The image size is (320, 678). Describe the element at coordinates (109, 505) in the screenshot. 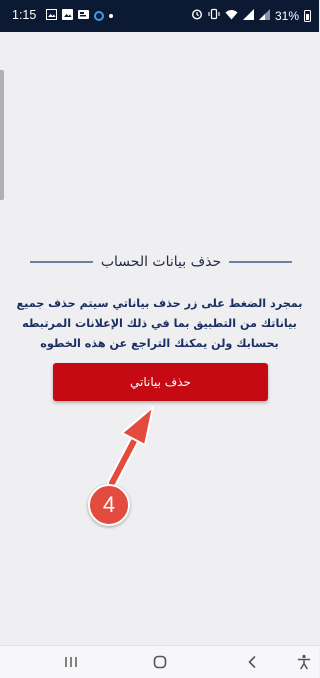

I see `step-number-badge: 4` at that location.